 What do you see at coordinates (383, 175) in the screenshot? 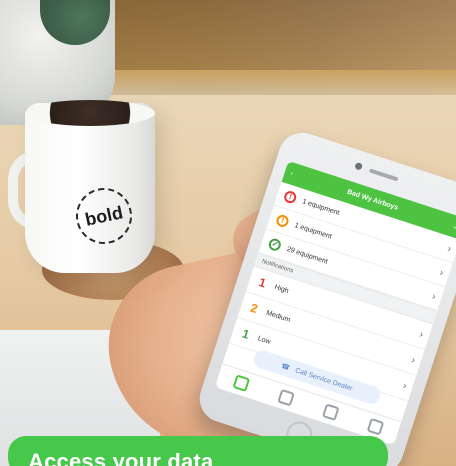
I see `earpiece-speaker` at bounding box center [383, 175].